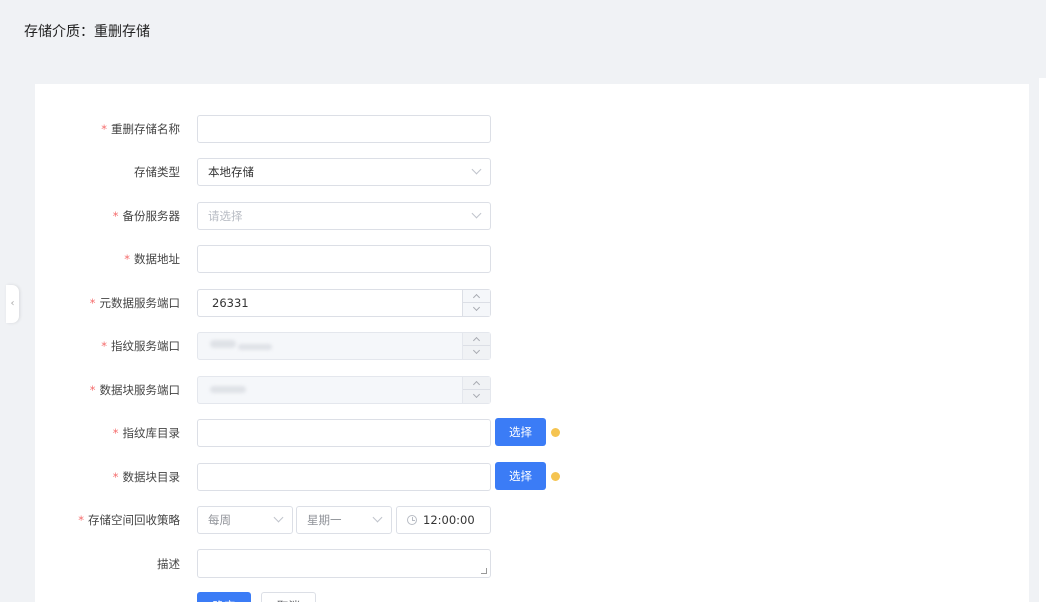 Image resolution: width=1046 pixels, height=602 pixels. What do you see at coordinates (168, 564) in the screenshot?
I see `description-label: 描述` at bounding box center [168, 564].